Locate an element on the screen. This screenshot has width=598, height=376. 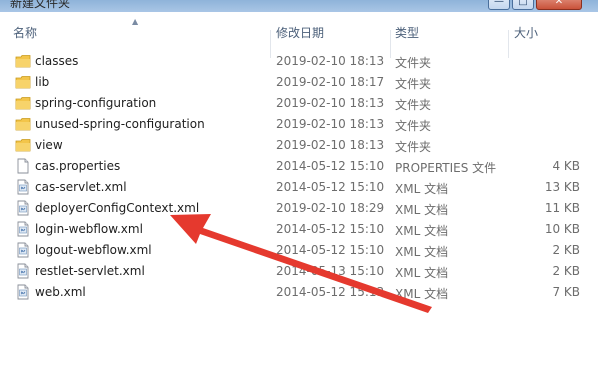
file-name: cas-servlet.xml is located at coordinates (81, 187).